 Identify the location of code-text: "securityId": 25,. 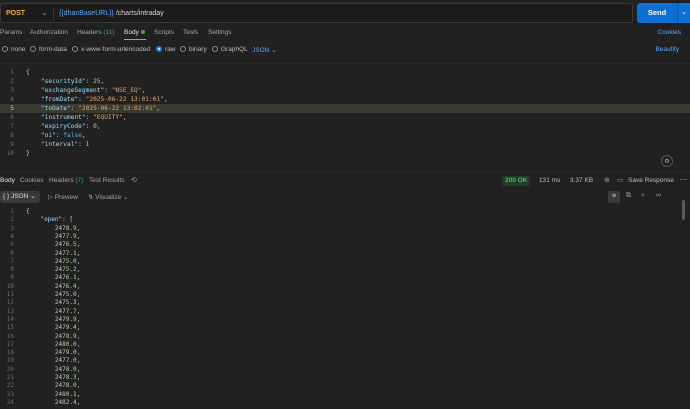
(72, 81).